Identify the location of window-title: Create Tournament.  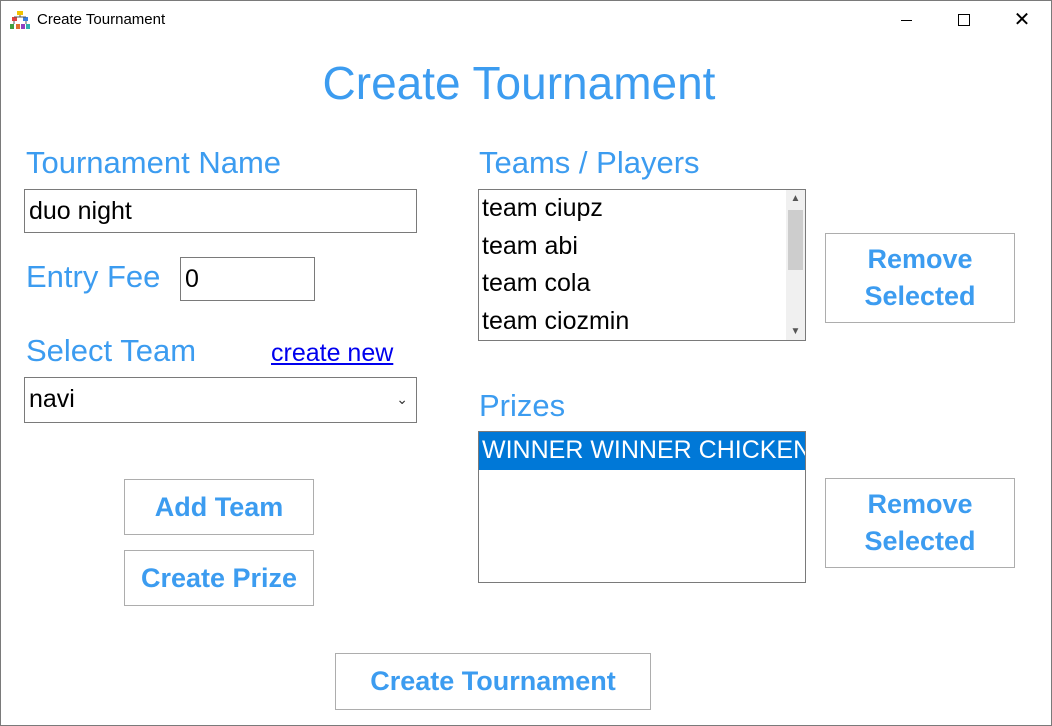
(101, 19).